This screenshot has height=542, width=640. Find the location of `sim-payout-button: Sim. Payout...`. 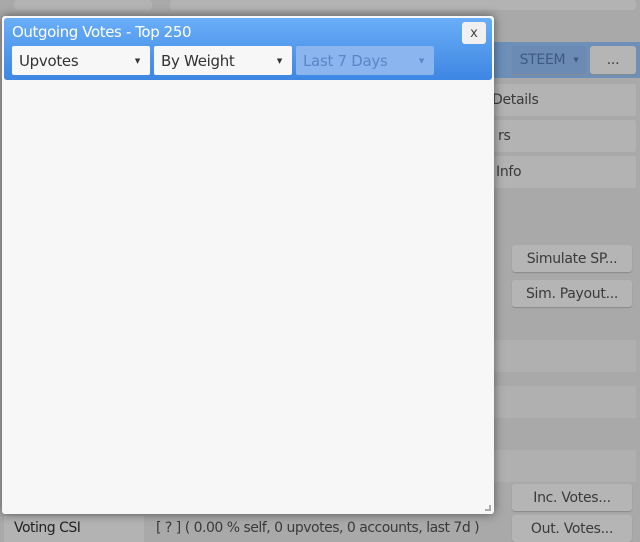

sim-payout-button: Sim. Payout... is located at coordinates (572, 293).